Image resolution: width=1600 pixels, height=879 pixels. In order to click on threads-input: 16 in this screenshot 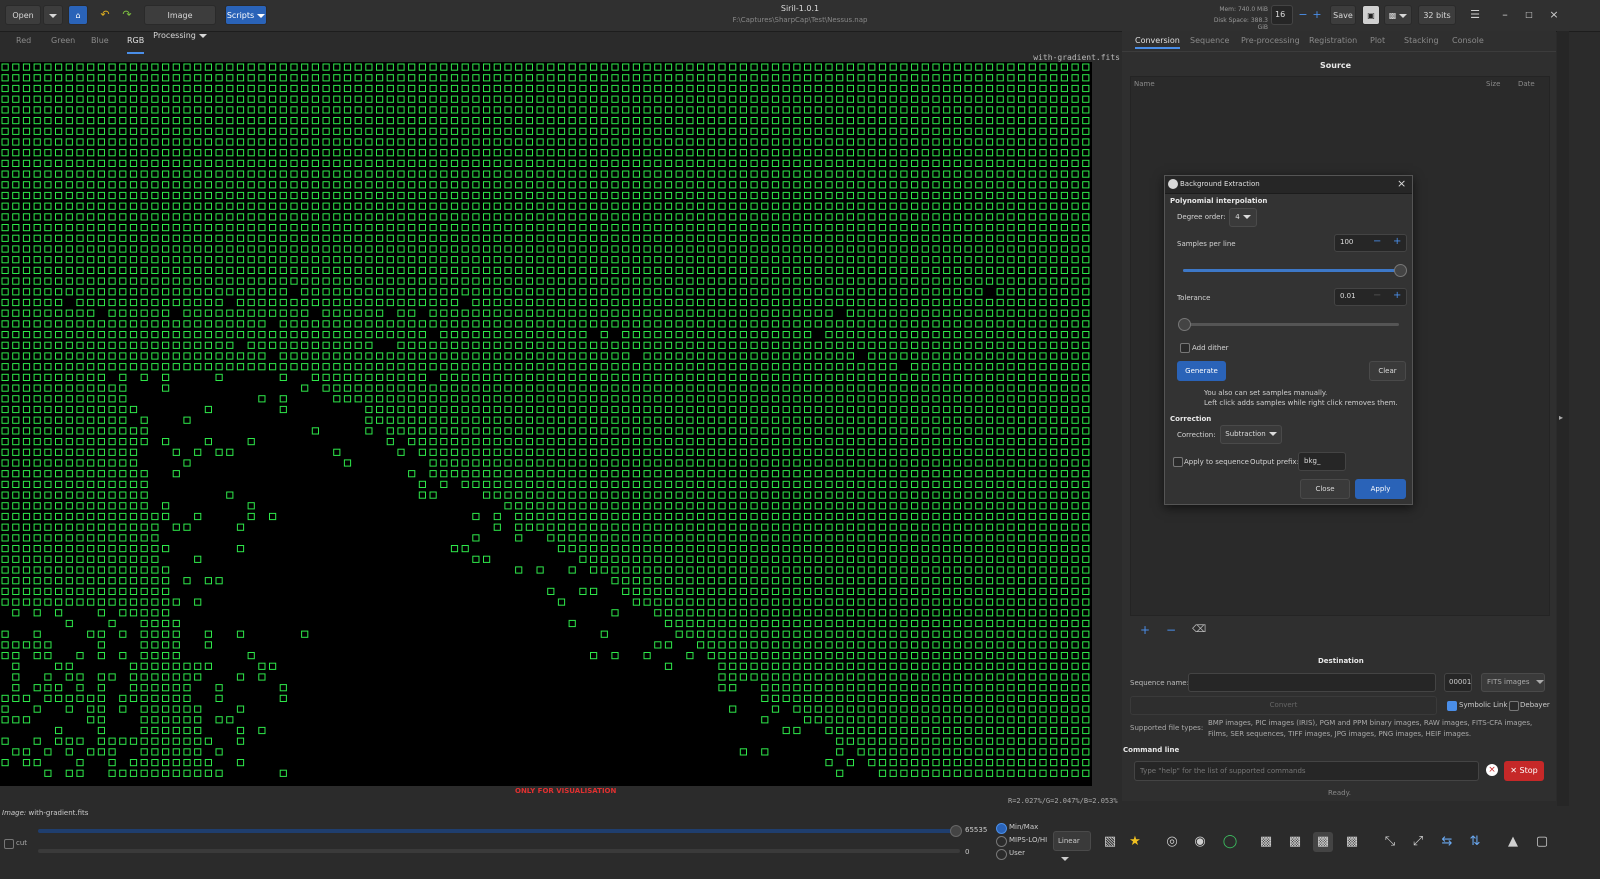, I will do `click(1282, 15)`.